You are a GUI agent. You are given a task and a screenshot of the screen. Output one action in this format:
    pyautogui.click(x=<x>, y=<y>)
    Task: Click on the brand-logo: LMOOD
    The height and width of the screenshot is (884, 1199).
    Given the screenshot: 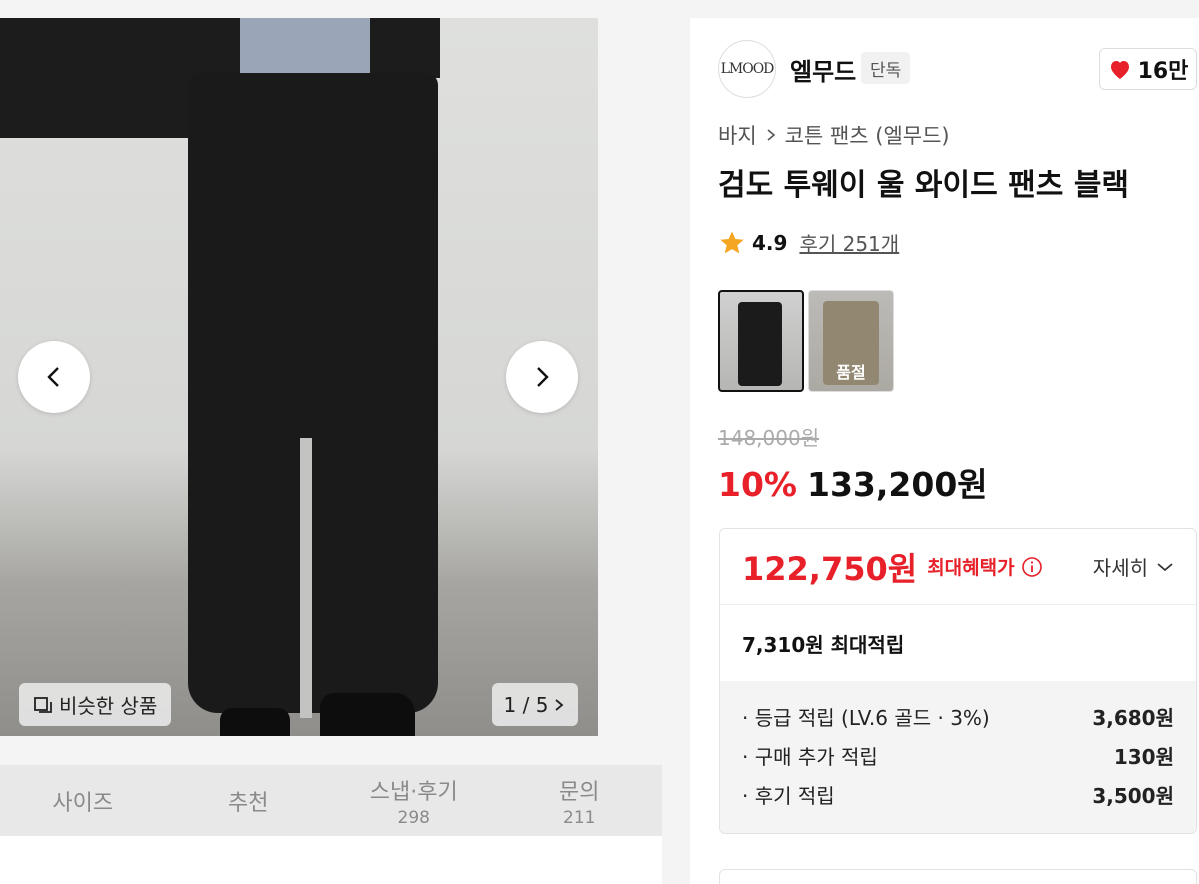 What is the action you would take?
    pyautogui.click(x=747, y=69)
    